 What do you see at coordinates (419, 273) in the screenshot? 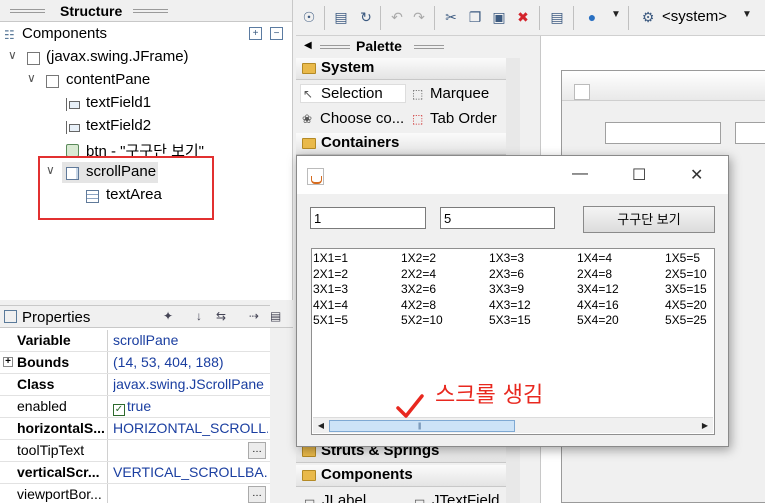
I see `textarea-cell: 2X2=4` at bounding box center [419, 273].